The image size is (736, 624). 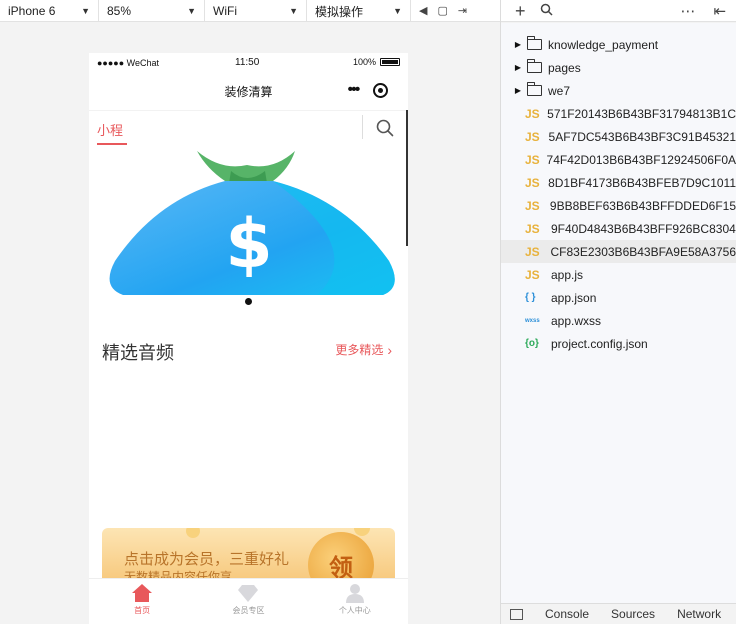 I want to click on file-name: 571F20143B6B43BF31794813B1C, so click(x=641, y=113).